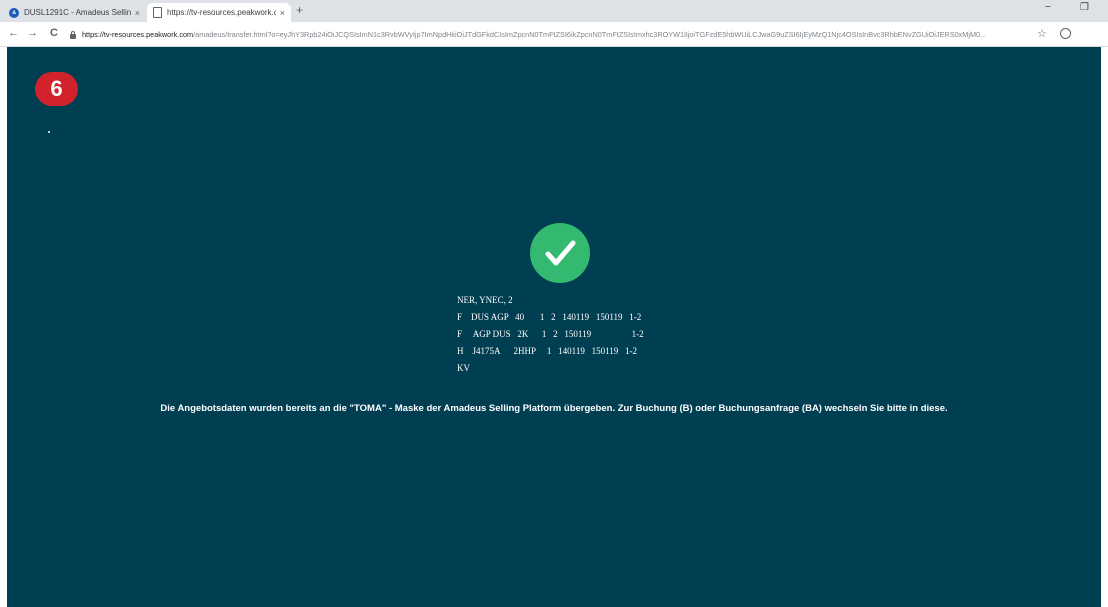 The height and width of the screenshot is (607, 1108). Describe the element at coordinates (138, 34) in the screenshot. I see `url-host: https://tv-resources.peakwork.com` at that location.